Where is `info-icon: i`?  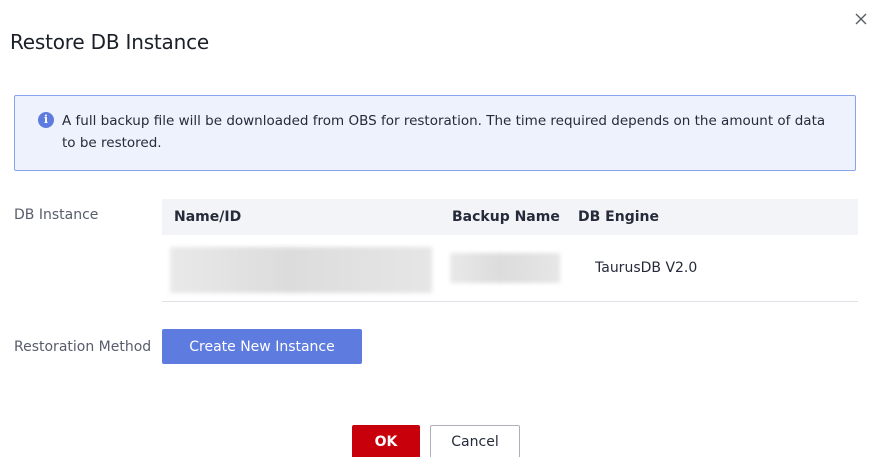 info-icon: i is located at coordinates (46, 120).